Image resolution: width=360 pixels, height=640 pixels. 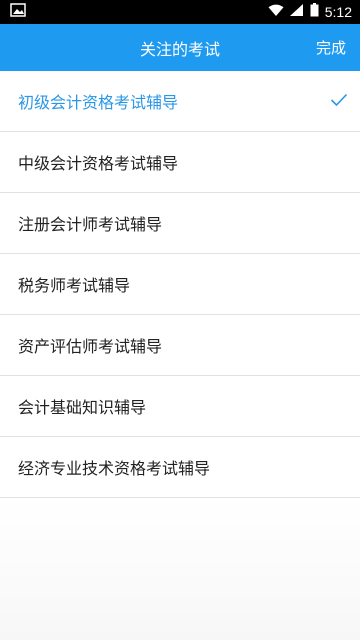 I want to click on exam-item-1: 中级会计资格考试辅导, so click(x=180, y=162).